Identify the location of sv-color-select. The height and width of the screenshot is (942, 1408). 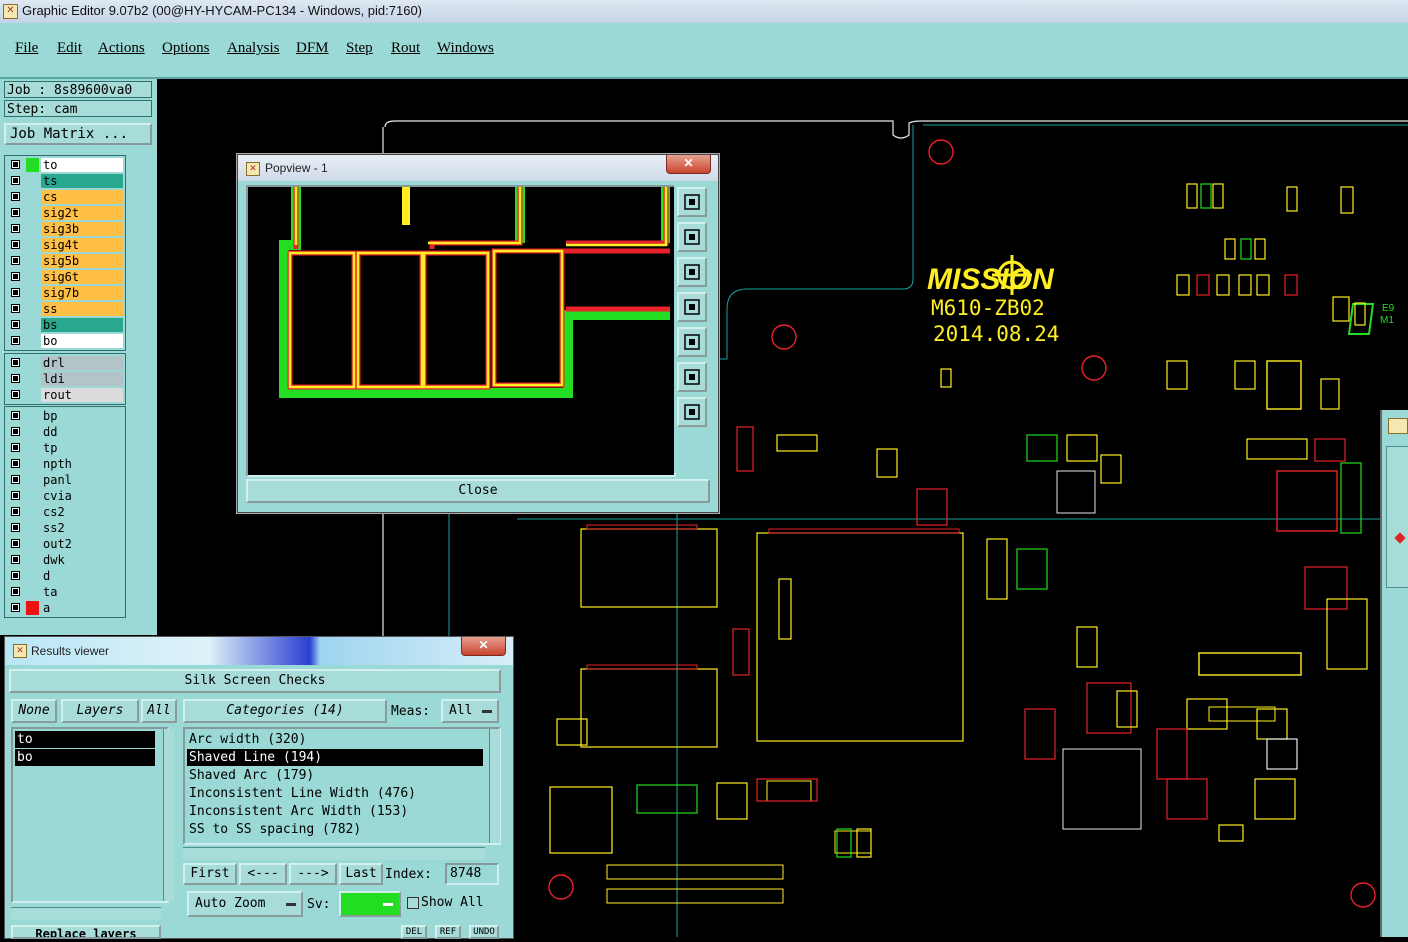
(370, 904).